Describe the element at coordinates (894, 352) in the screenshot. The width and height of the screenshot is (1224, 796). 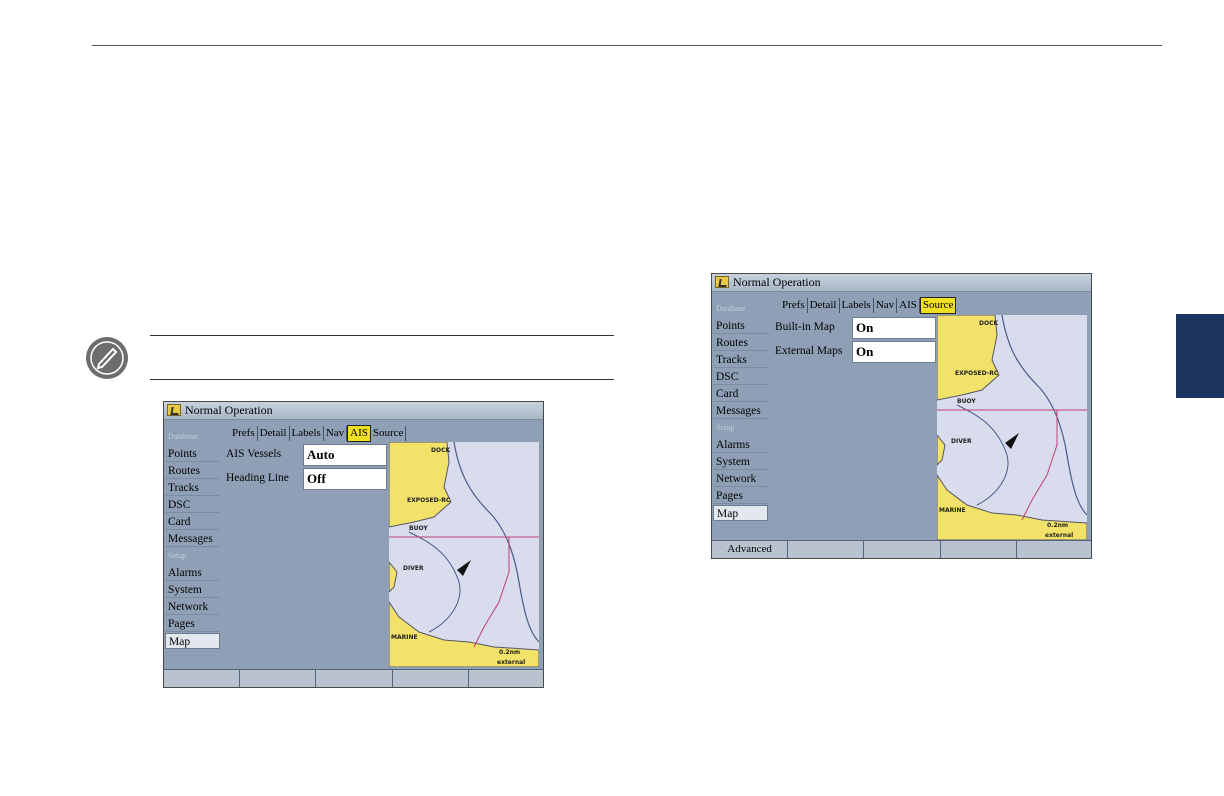
I see `external-maps-field: On` at that location.